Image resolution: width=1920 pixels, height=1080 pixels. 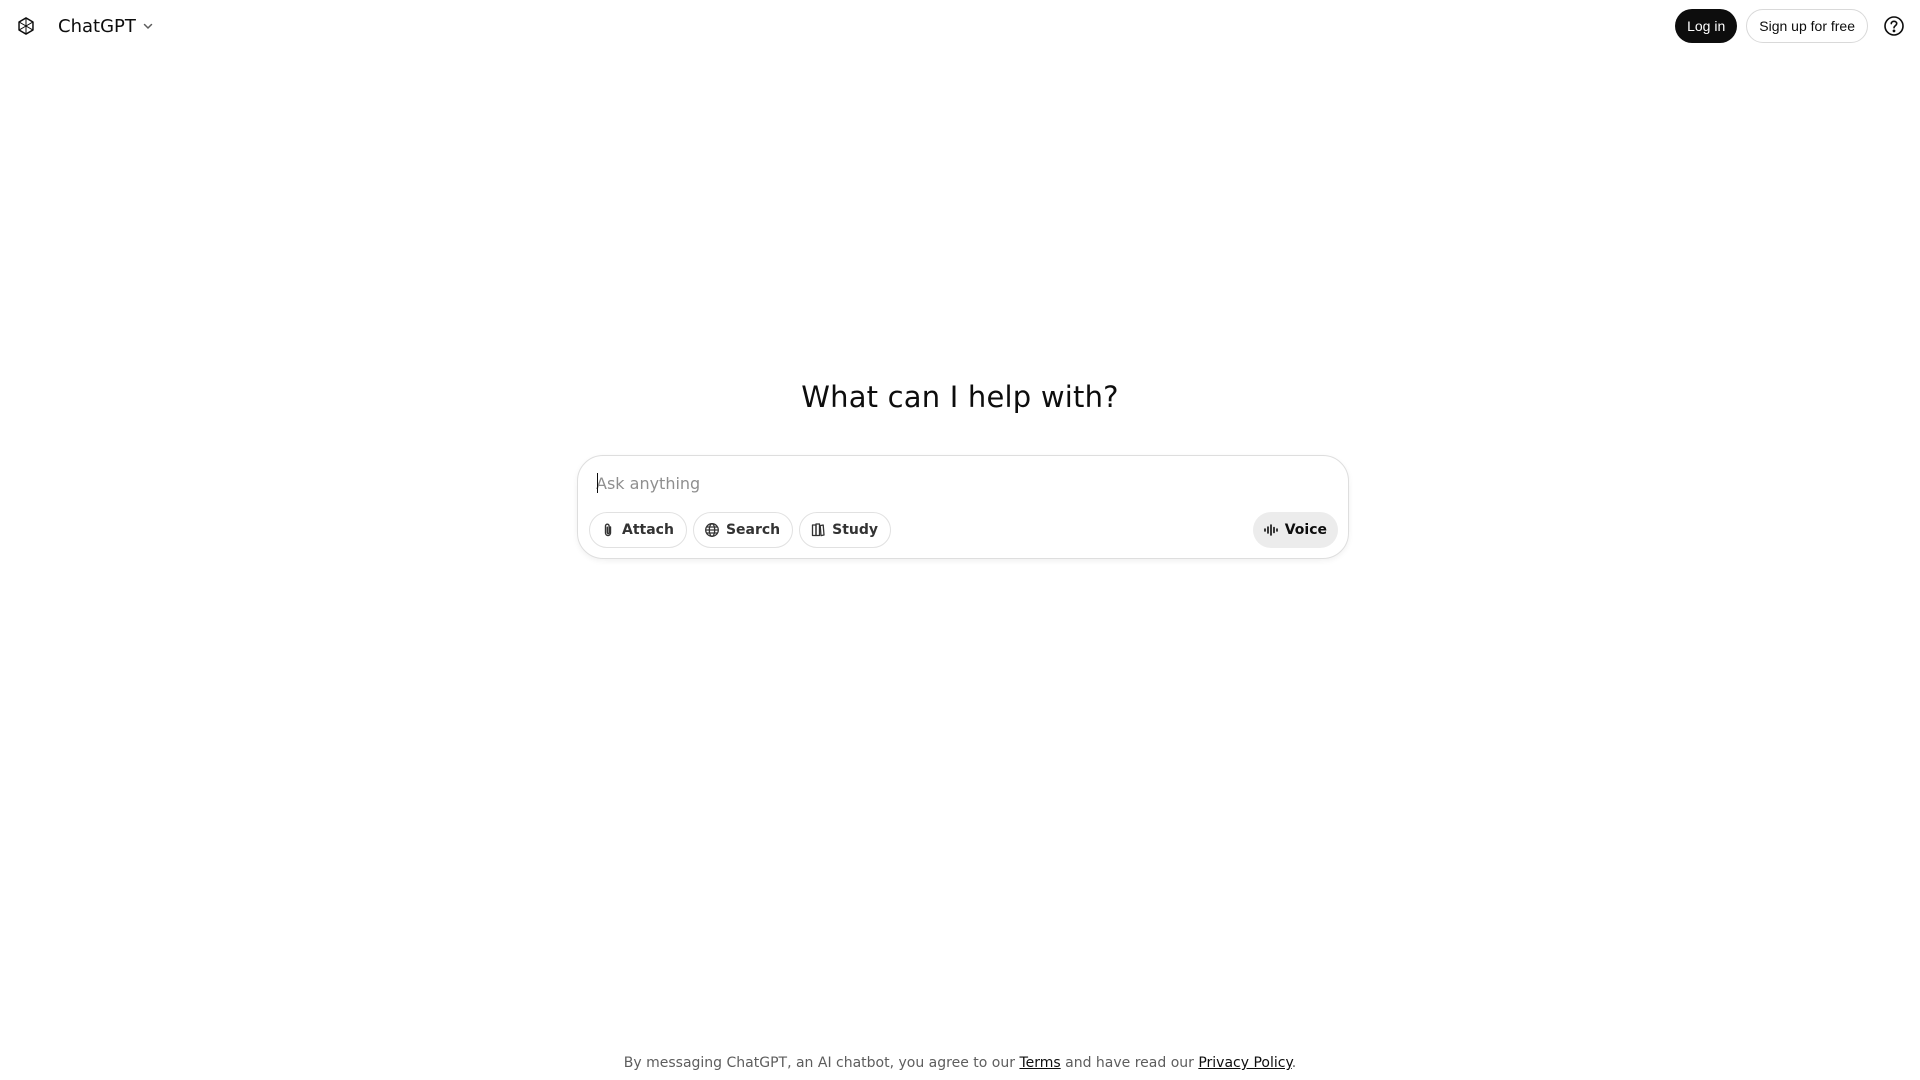 What do you see at coordinates (97, 26) in the screenshot?
I see `model-name: ChatGPT` at bounding box center [97, 26].